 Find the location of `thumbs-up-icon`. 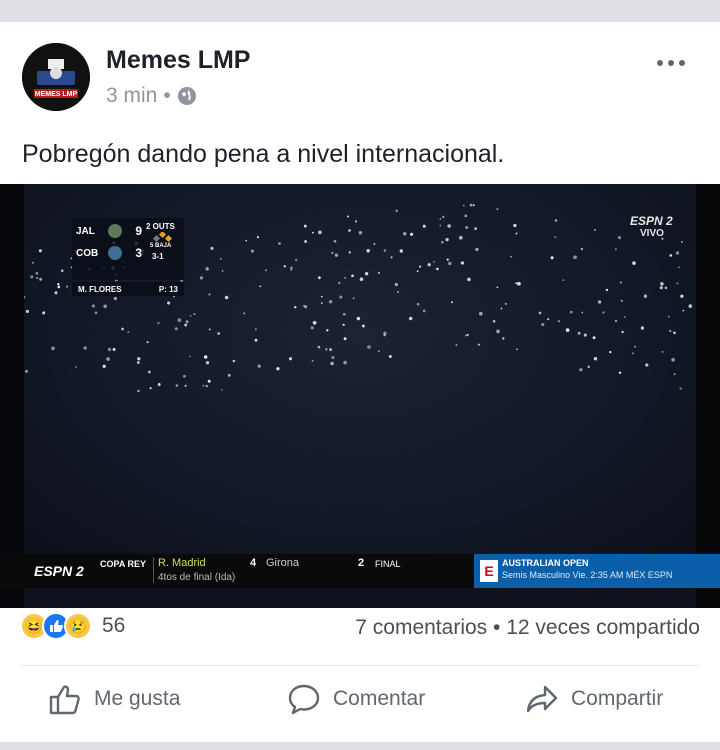

thumbs-up-icon is located at coordinates (64, 700).